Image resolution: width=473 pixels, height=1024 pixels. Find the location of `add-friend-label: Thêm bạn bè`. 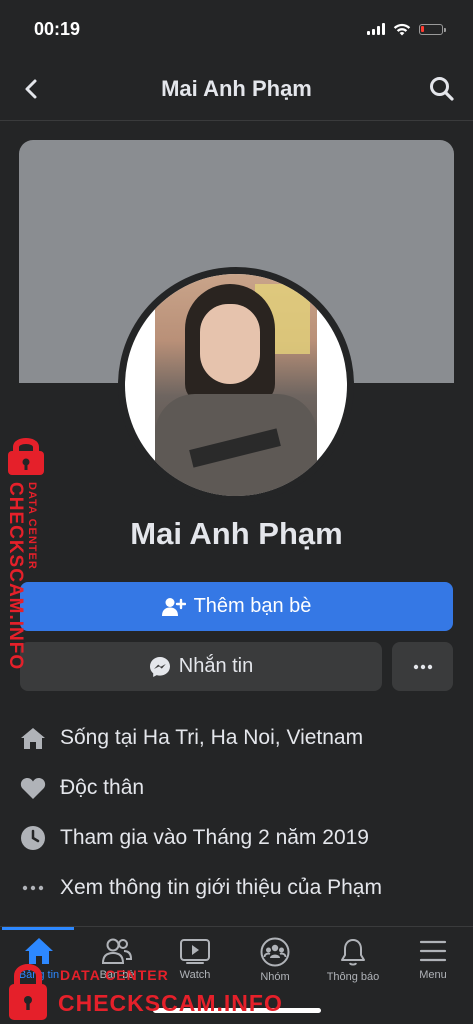

add-friend-label: Thêm bạn bè is located at coordinates (252, 606).